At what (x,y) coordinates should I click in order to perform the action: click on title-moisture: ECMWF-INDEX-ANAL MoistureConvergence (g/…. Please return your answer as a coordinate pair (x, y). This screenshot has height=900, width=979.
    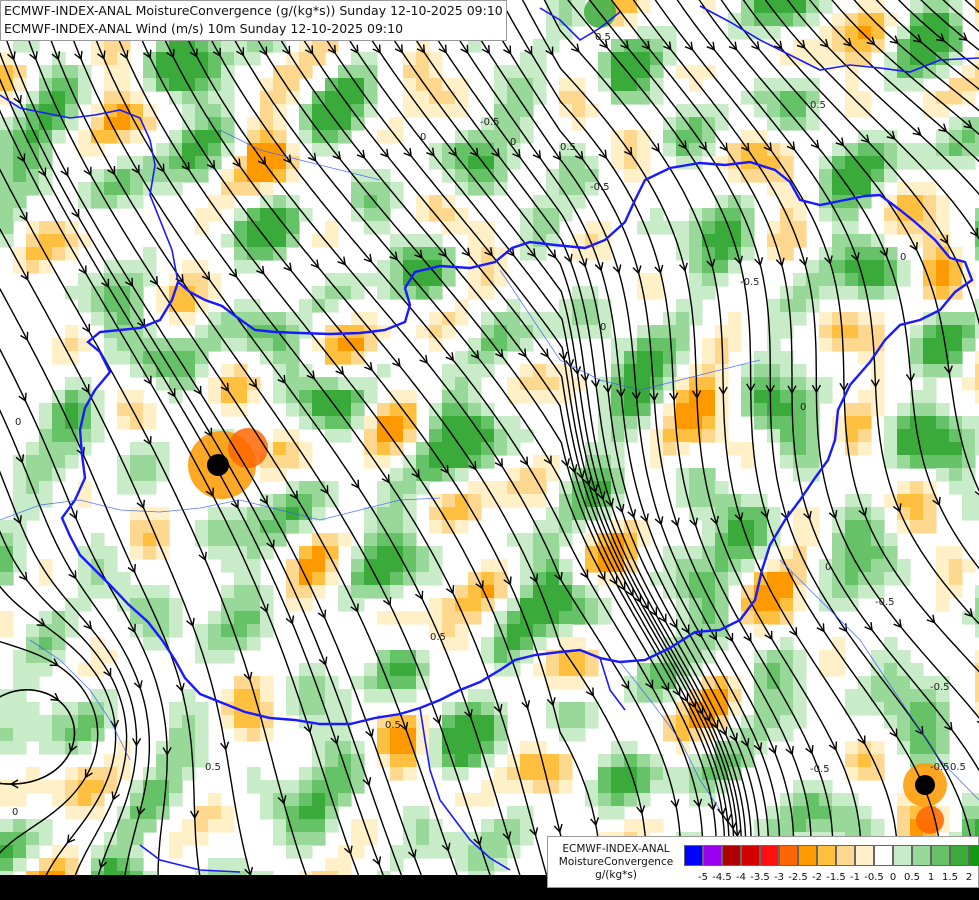
    Looking at the image, I should click on (253, 10).